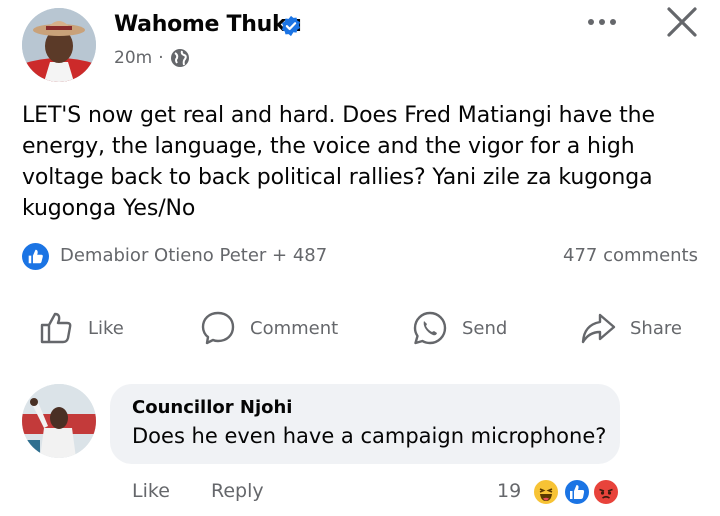 This screenshot has height=516, width=720. What do you see at coordinates (218, 328) in the screenshot?
I see `comment-bubble-icon` at bounding box center [218, 328].